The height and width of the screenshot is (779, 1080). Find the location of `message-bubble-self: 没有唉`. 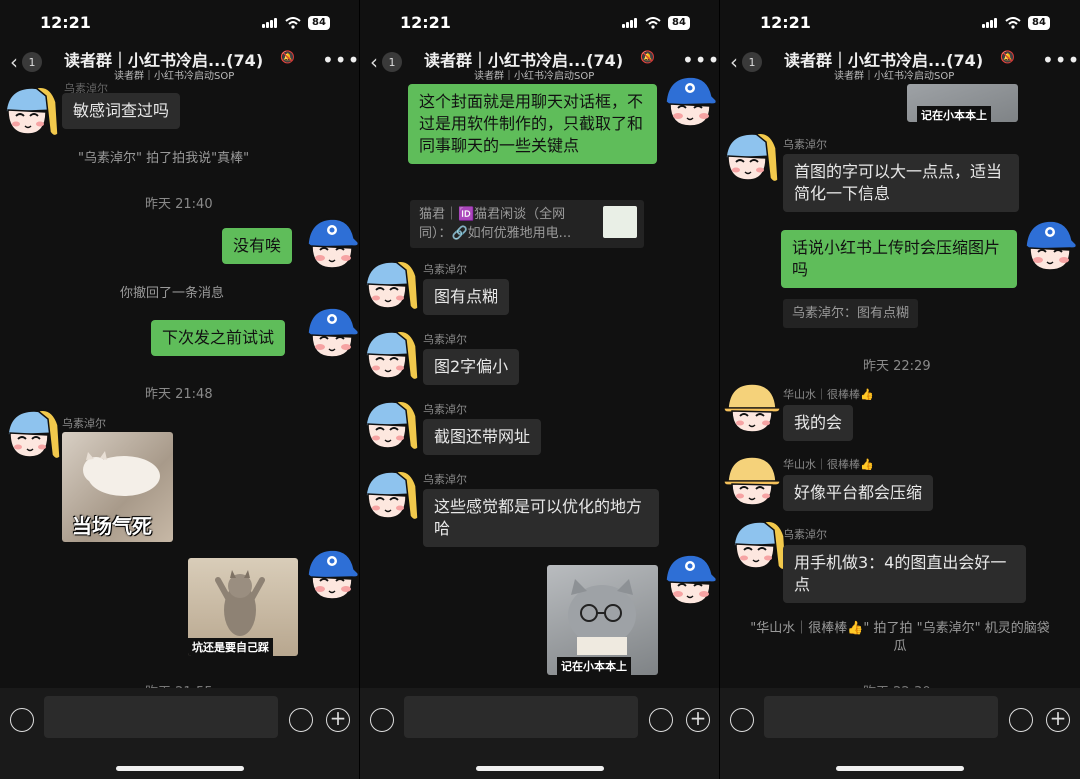

message-bubble-self: 没有唉 is located at coordinates (257, 246).